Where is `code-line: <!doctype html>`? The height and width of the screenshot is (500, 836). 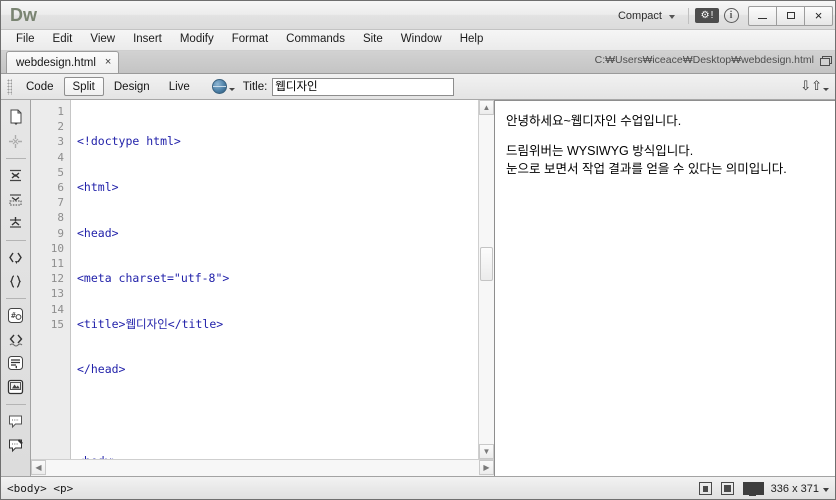
code-line: <!doctype html> is located at coordinates (129, 141).